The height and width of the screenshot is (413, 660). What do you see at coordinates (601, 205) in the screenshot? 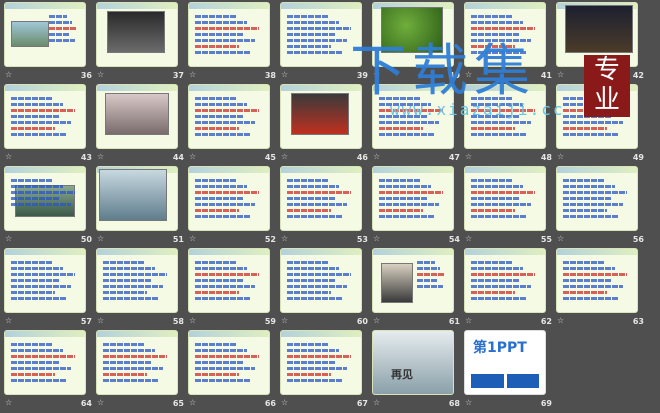
I see `slide-thumbnail: ☆ 56` at bounding box center [601, 205].